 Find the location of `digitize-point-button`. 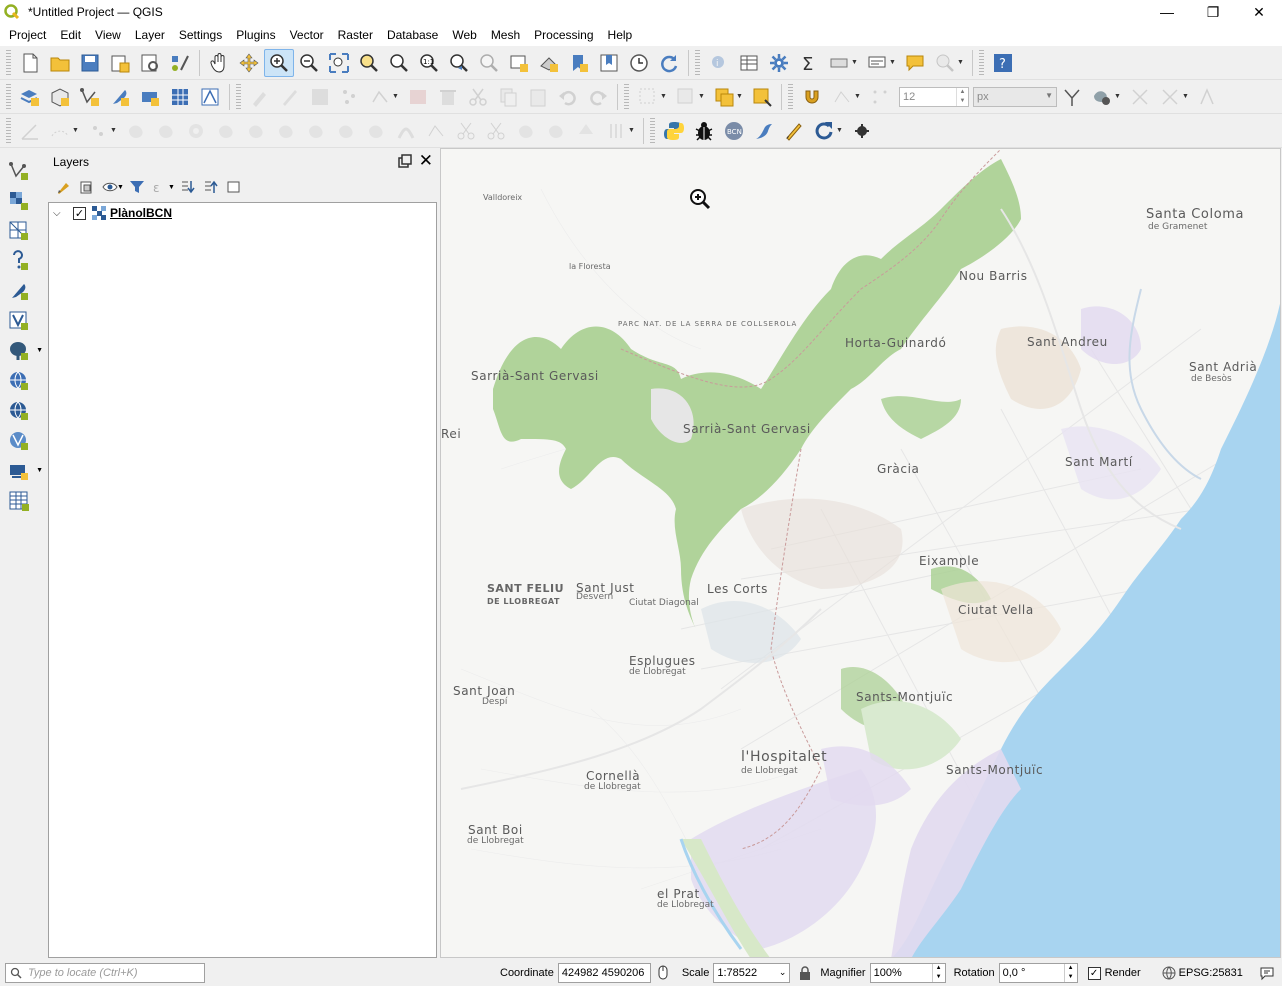

digitize-point-button is located at coordinates (350, 97).